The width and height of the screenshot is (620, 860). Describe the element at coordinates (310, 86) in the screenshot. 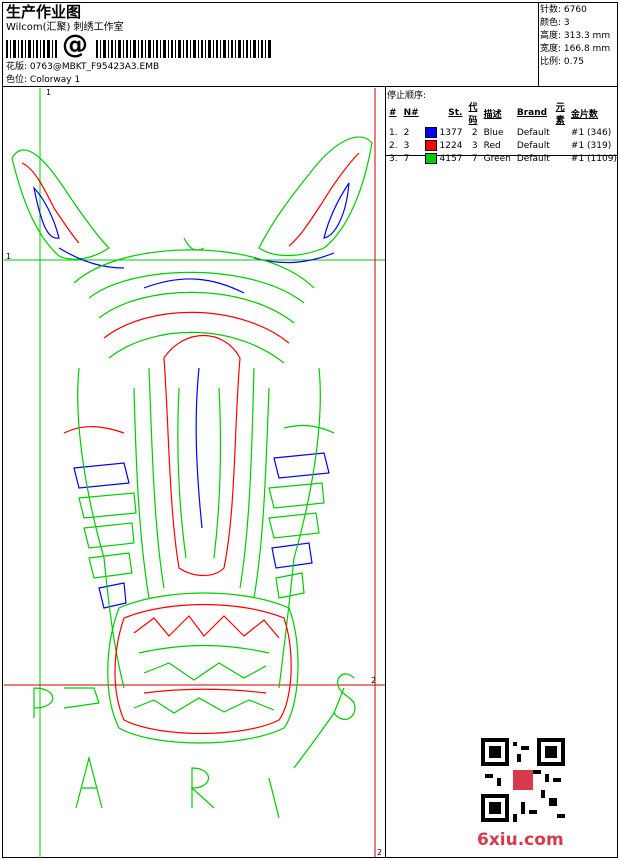

I see `header-divider` at that location.